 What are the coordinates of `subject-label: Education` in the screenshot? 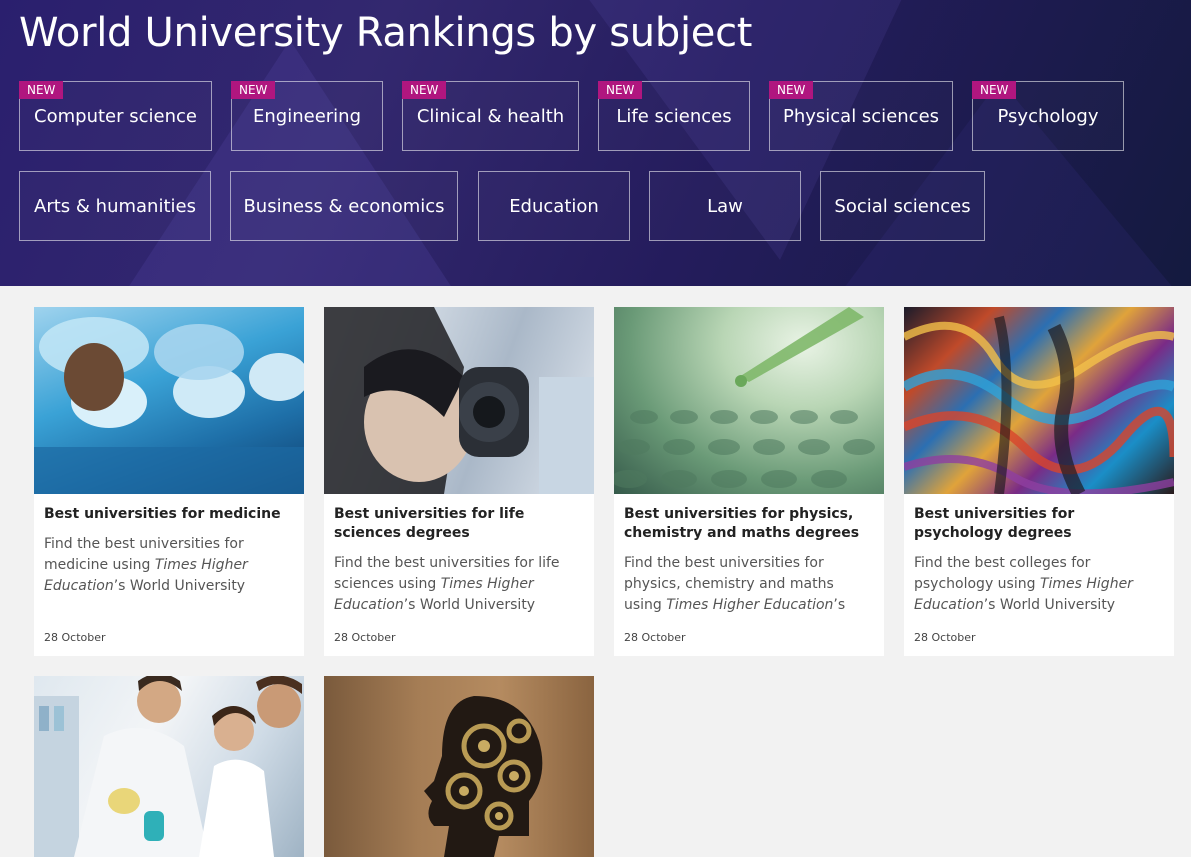 It's located at (554, 206).